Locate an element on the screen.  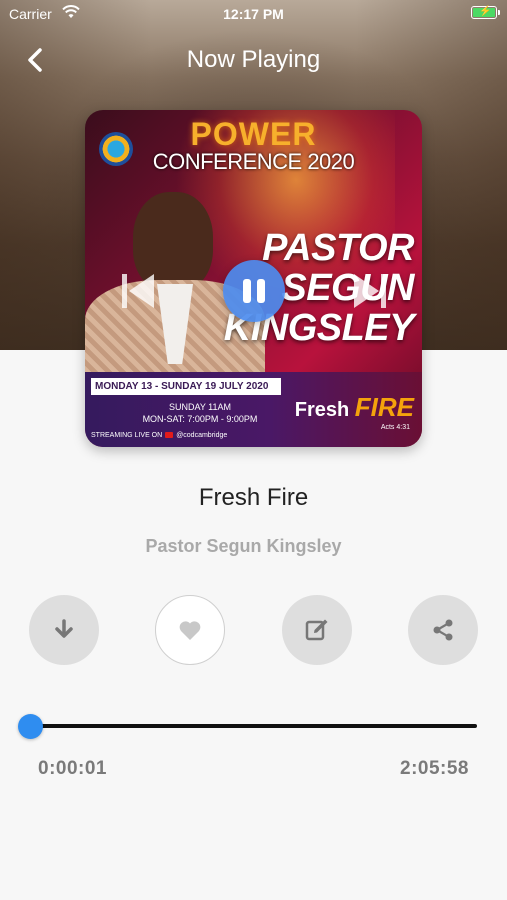
edit-button is located at coordinates (317, 630).